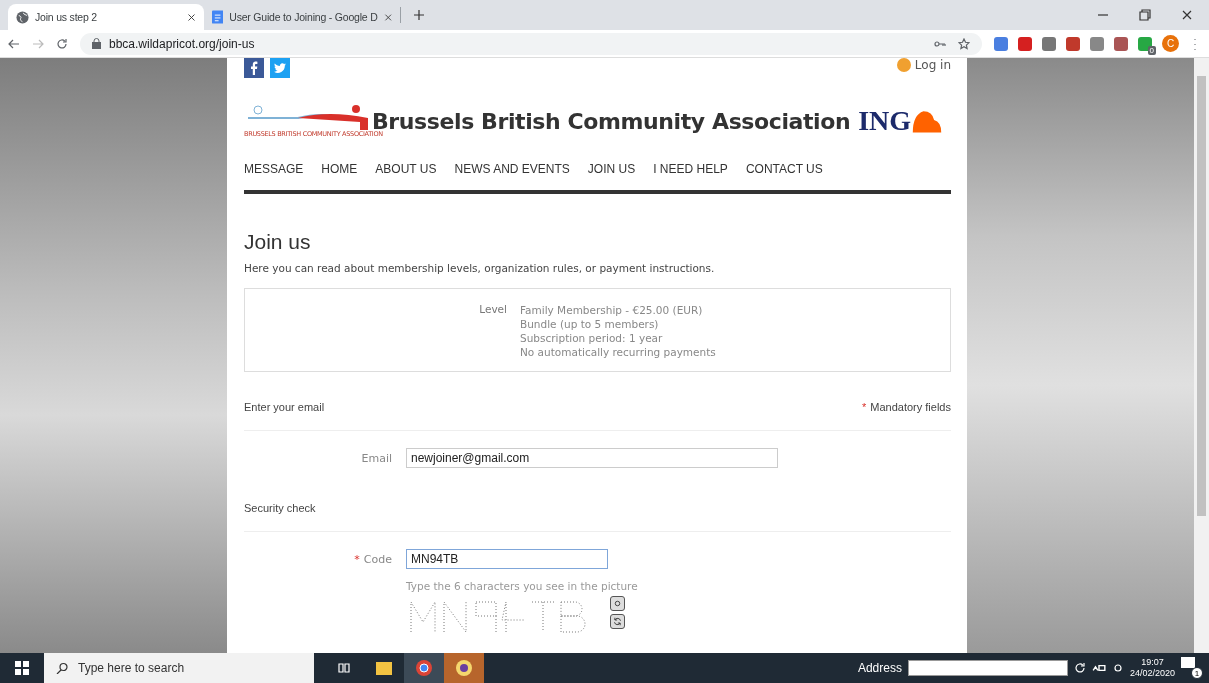  I want to click on login-link: Log in, so click(932, 65).